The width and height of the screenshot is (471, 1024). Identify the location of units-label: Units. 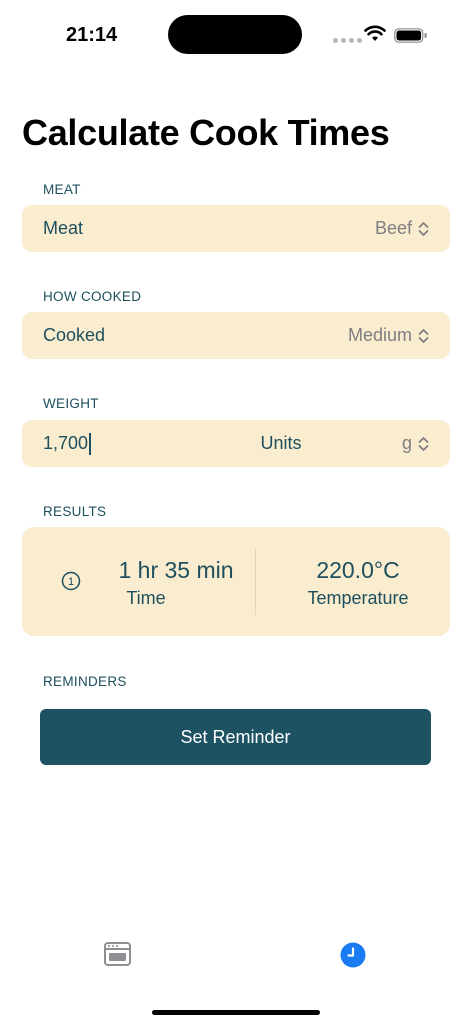
(281, 443).